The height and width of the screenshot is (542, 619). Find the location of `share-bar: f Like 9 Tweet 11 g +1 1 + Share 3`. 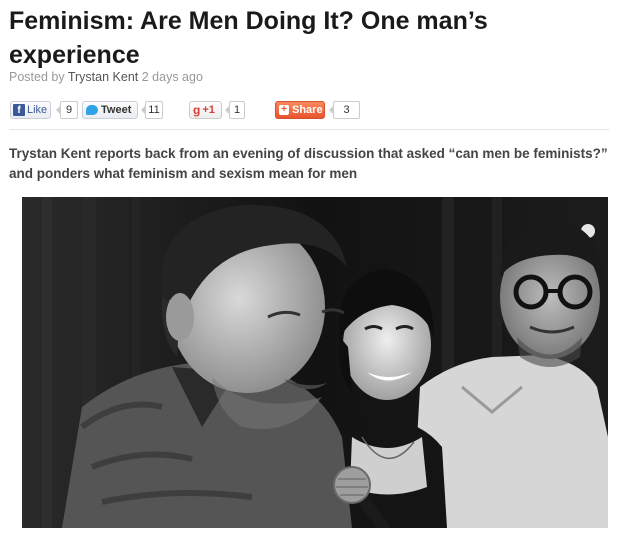

share-bar: f Like 9 Tweet 11 g +1 1 + Share 3 is located at coordinates (310, 111).